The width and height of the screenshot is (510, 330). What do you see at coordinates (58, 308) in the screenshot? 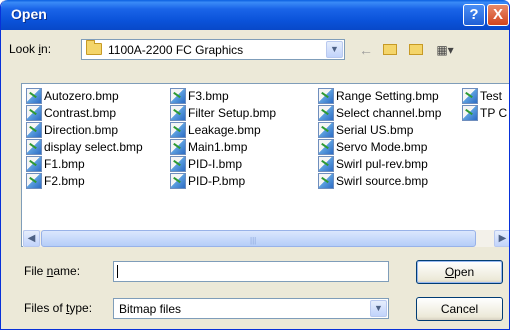
I see `files-of-type-label: Files of type:` at bounding box center [58, 308].